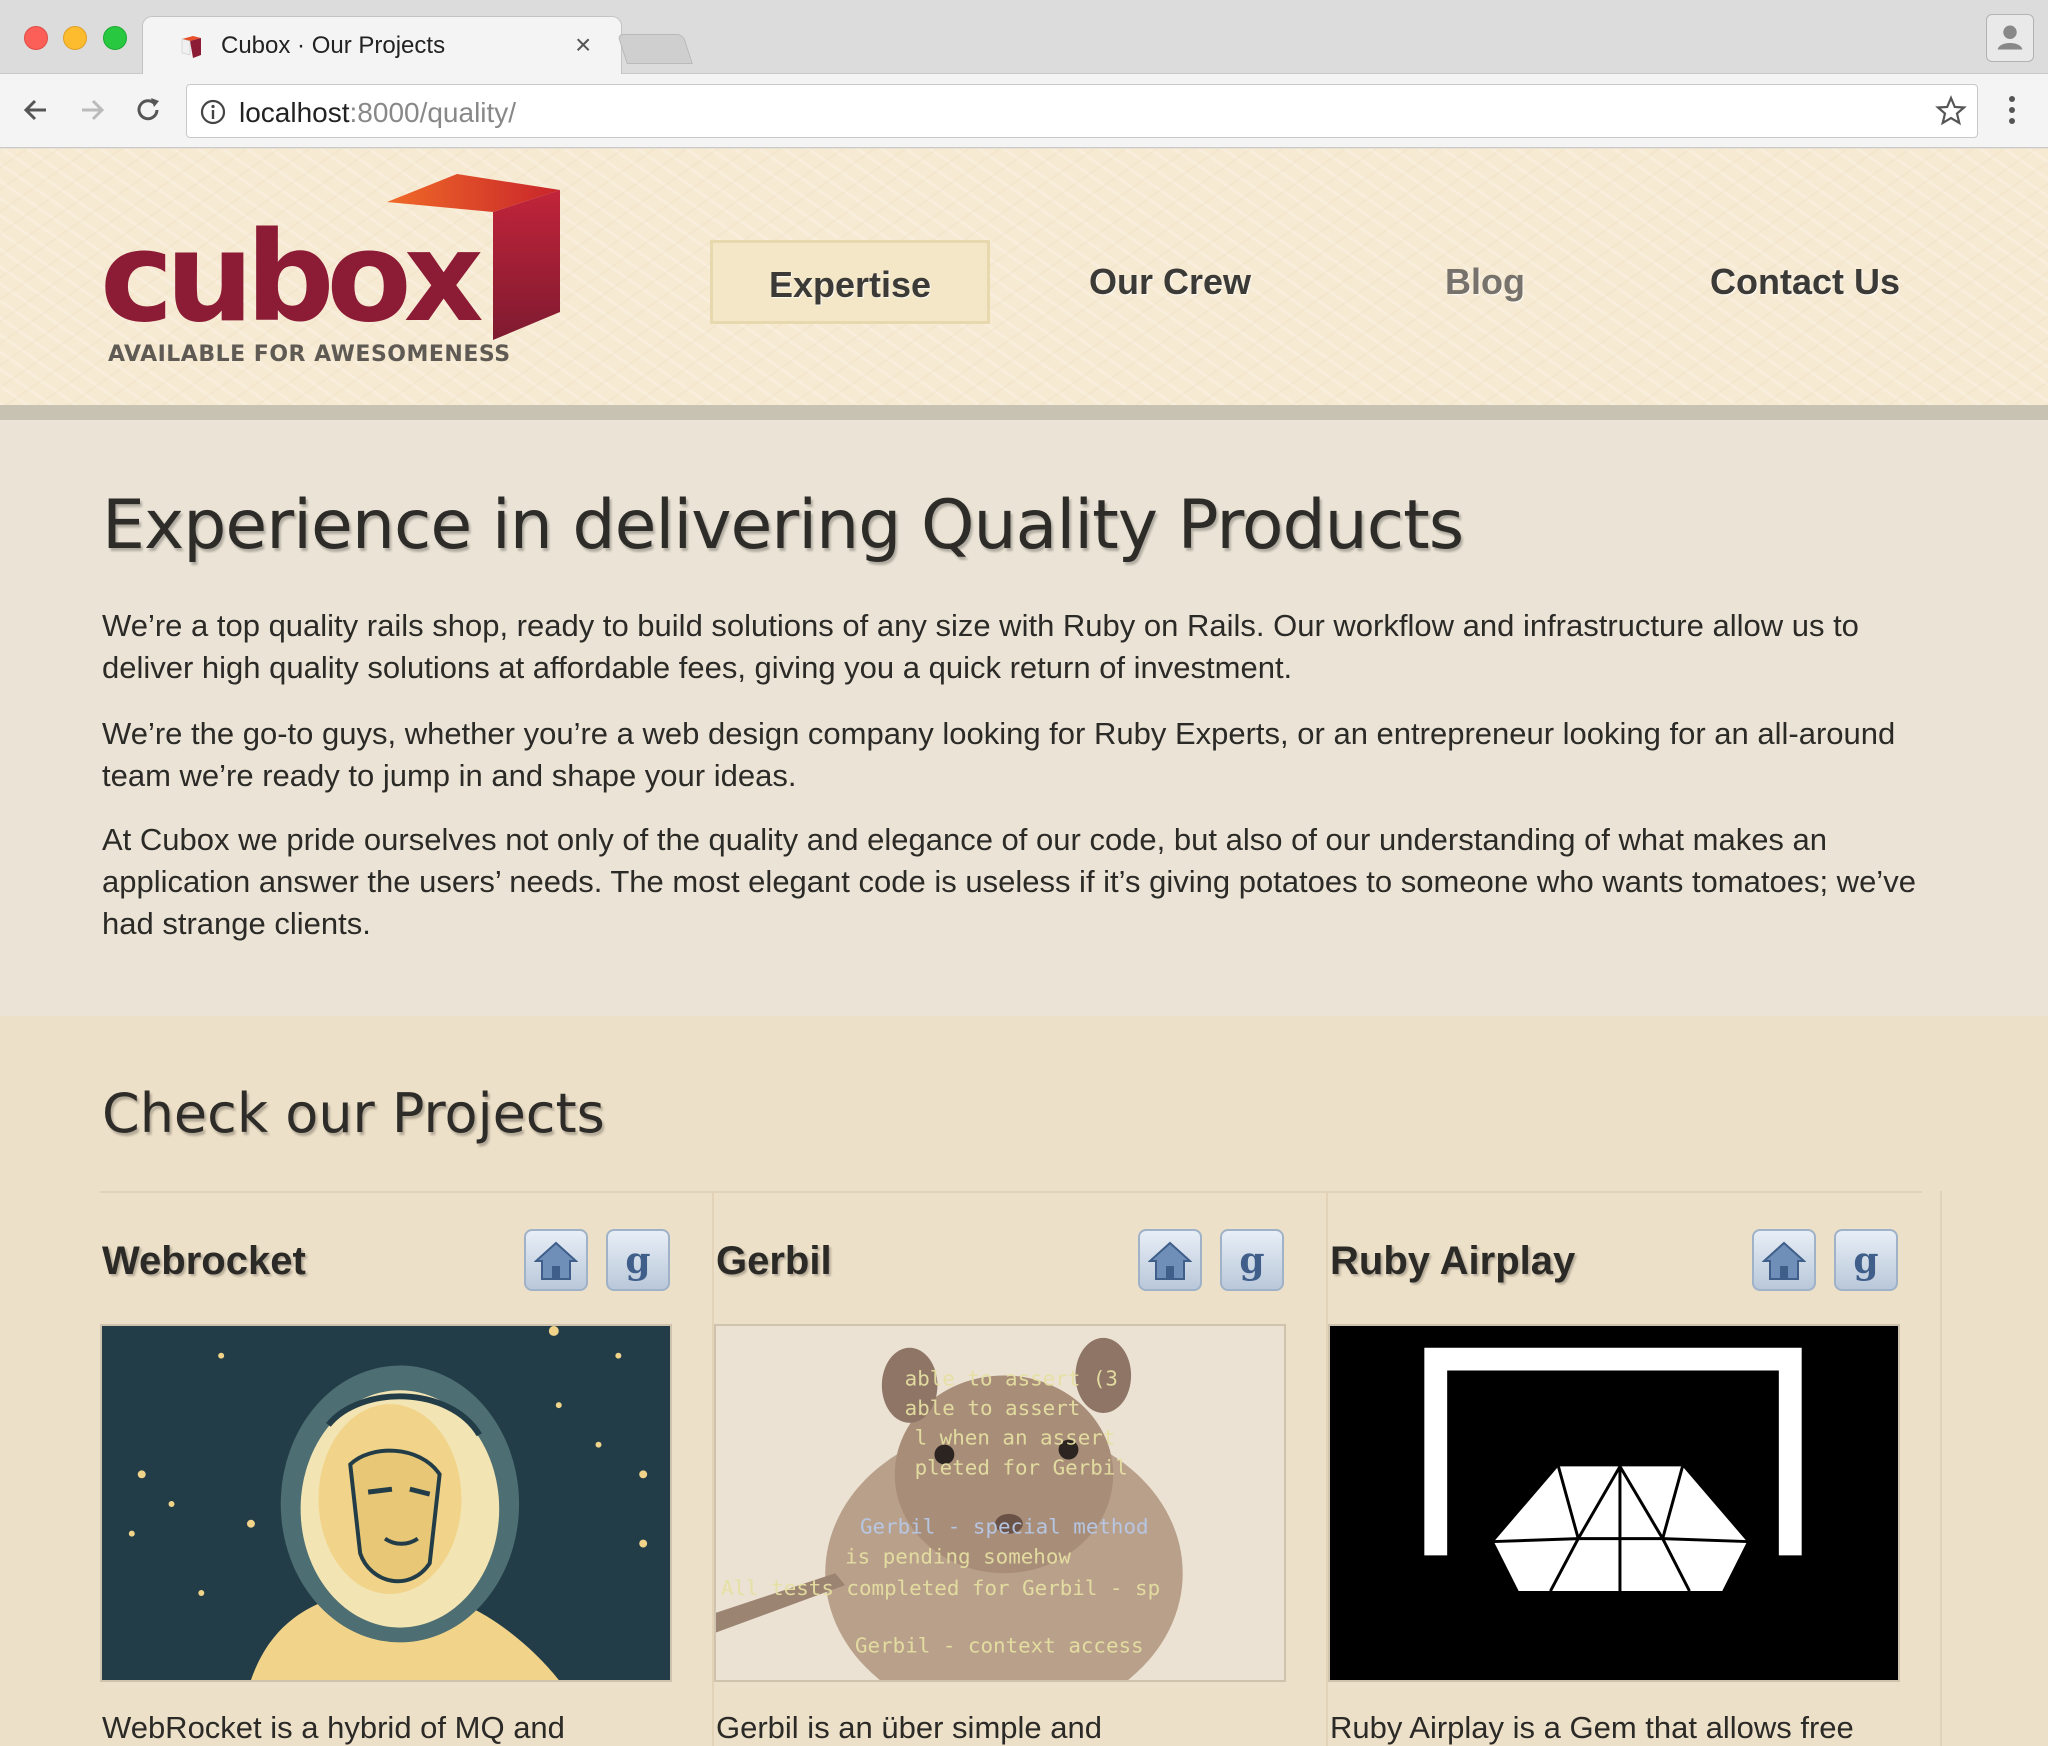 Image resolution: width=2048 pixels, height=1746 pixels. What do you see at coordinates (1004, 1527) in the screenshot?
I see `gerbil-overlay-line: Gerbil - special method` at bounding box center [1004, 1527].